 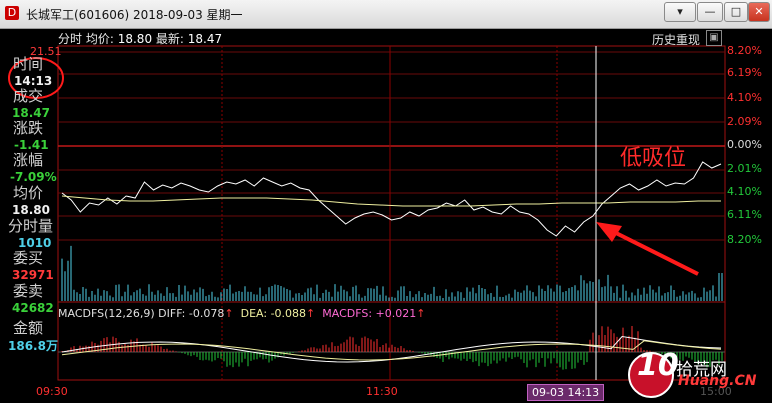 I want to click on quote-info-strip: 分时 均价: 18.80 最新: 18.47, so click(x=140, y=38).